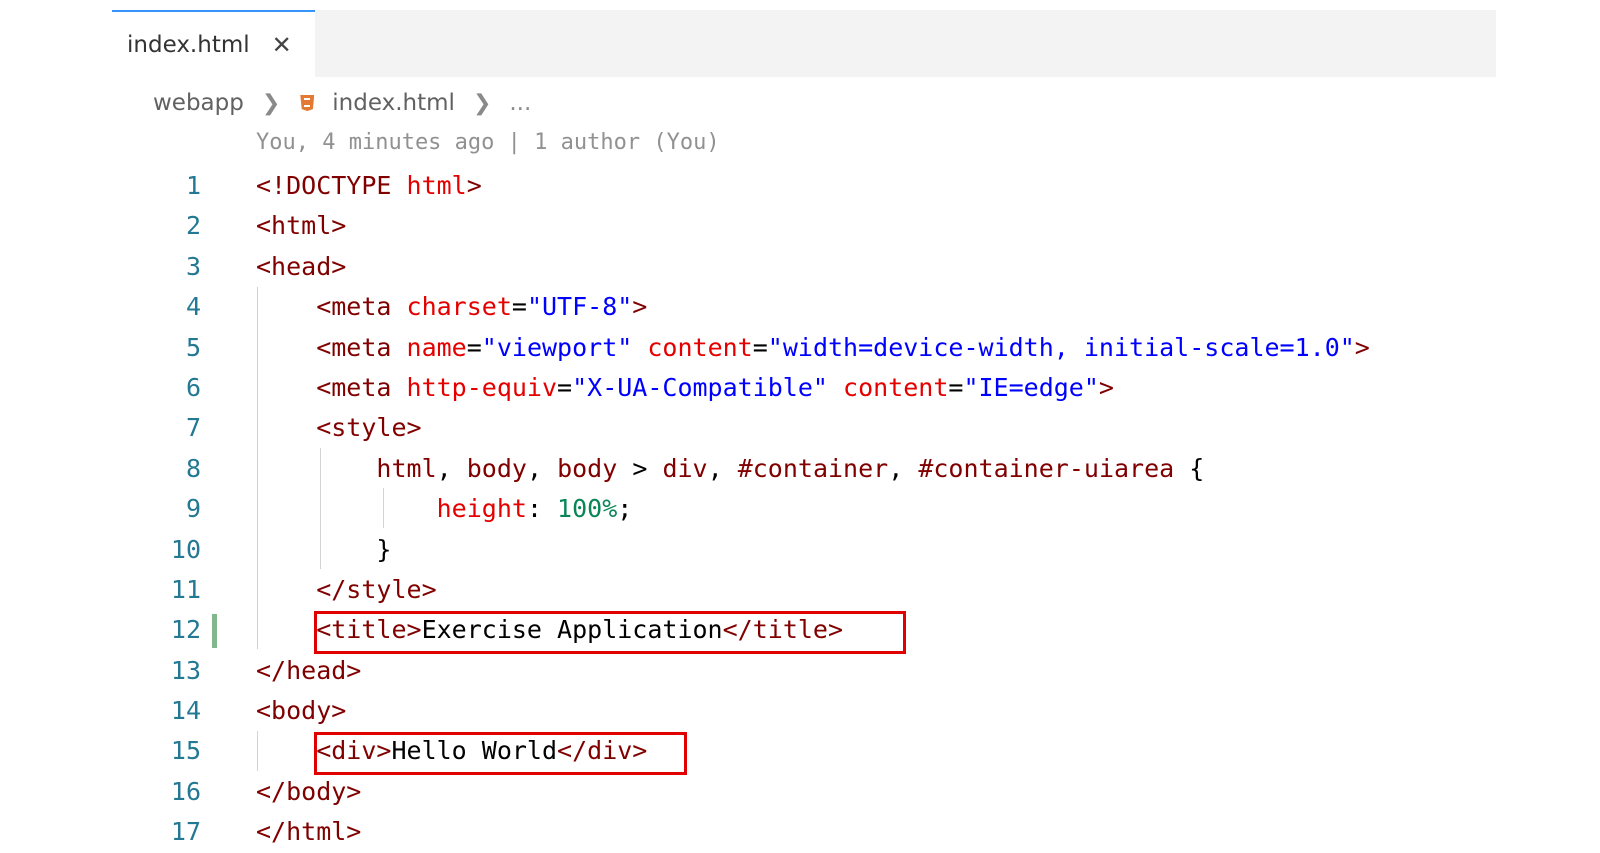 The image size is (1600, 853). Describe the element at coordinates (185, 832) in the screenshot. I see `line-number: 17` at that location.